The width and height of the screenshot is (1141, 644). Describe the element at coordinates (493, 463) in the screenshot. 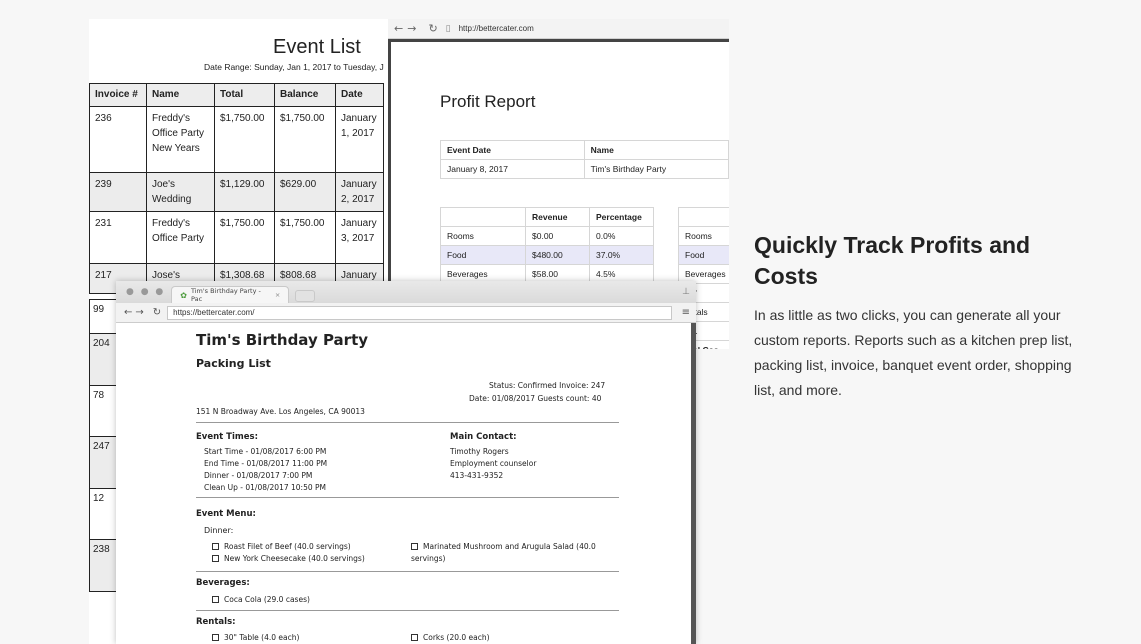

I see `contact-role: Employment counselor` at that location.